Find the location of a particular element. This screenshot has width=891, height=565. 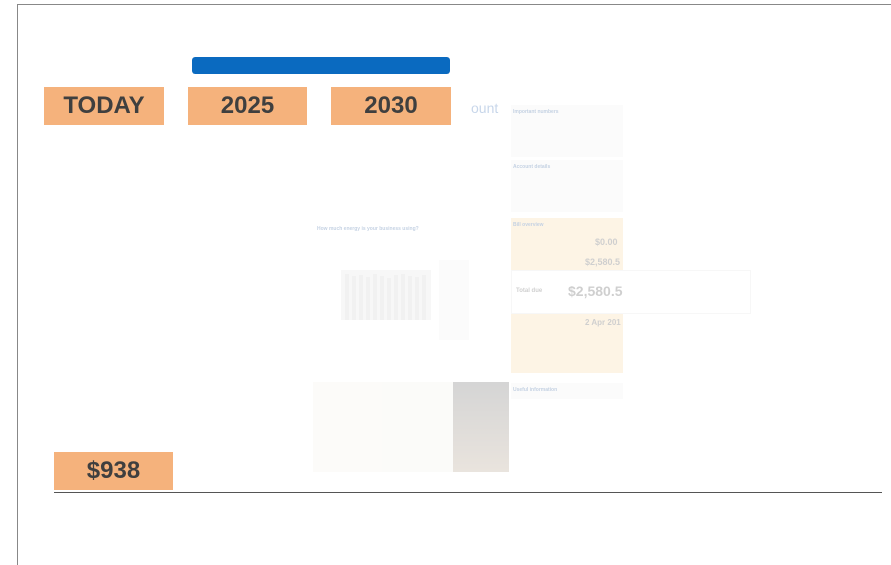

total-due-row is located at coordinates (631, 292).